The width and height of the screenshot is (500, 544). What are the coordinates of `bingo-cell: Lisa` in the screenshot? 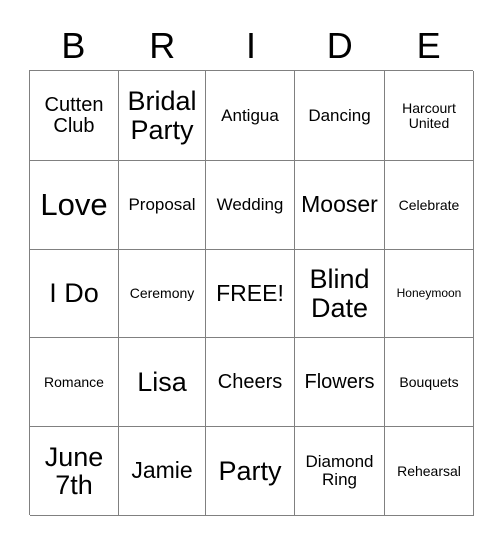 It's located at (162, 382).